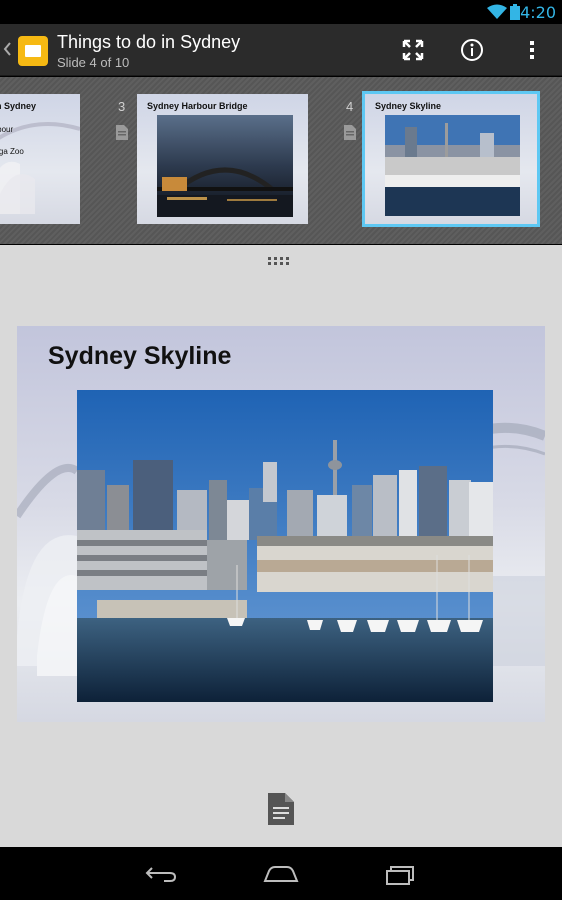 Image resolution: width=562 pixels, height=900 pixels. Describe the element at coordinates (149, 42) in the screenshot. I see `presentation-title: Things to do in Sydney` at that location.